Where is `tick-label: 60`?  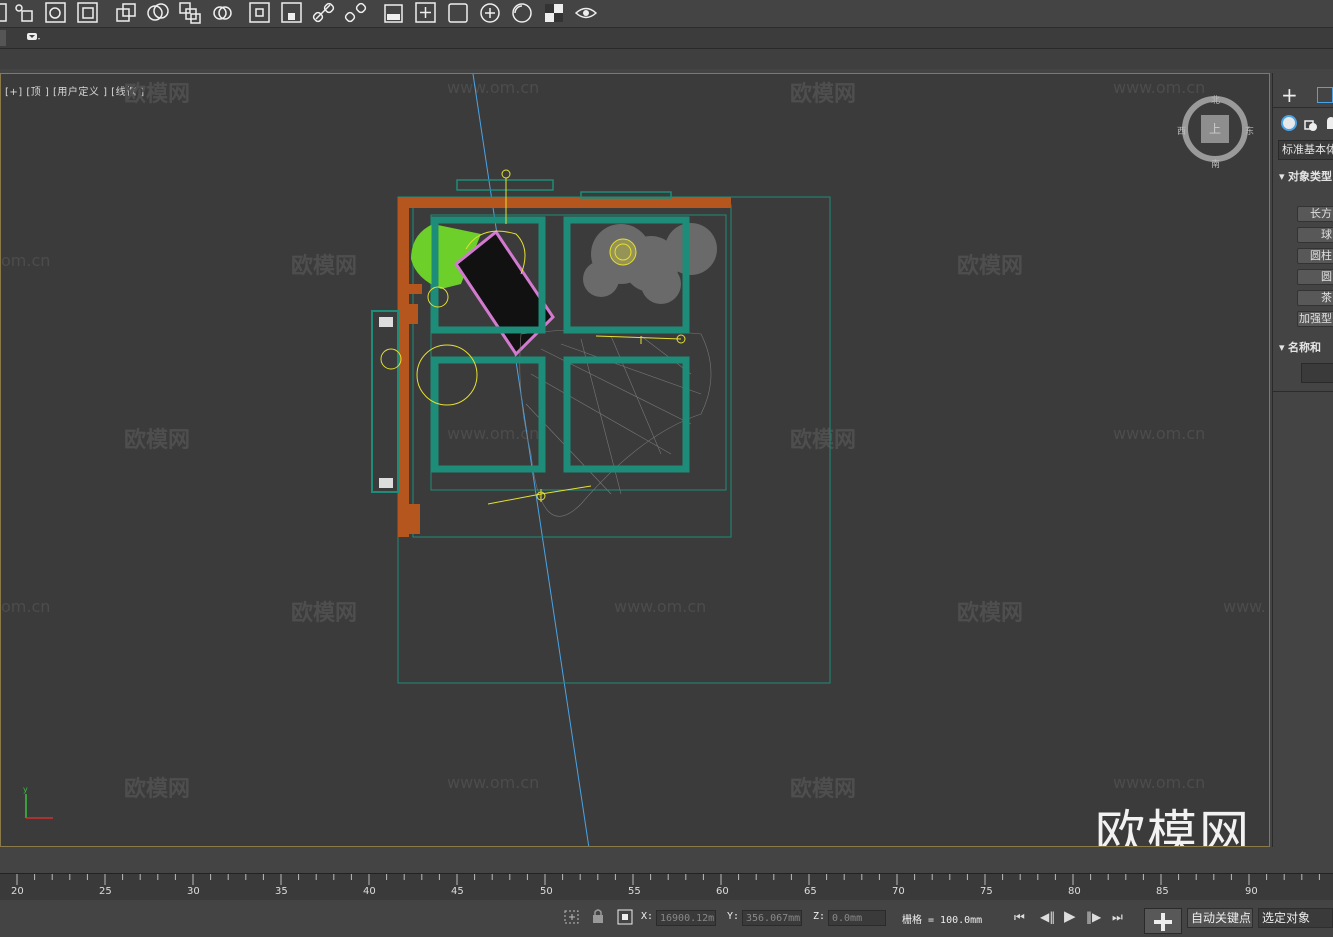
tick-label: 60 is located at coordinates (722, 891).